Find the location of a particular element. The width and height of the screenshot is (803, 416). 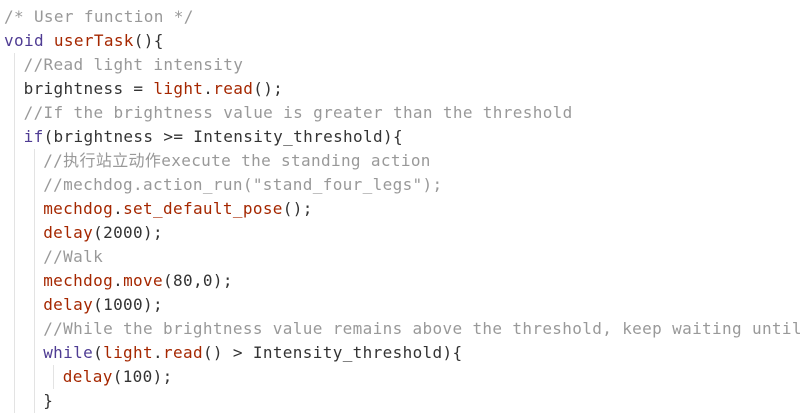

code-token-comment: //Read light intensity is located at coordinates (133, 64).